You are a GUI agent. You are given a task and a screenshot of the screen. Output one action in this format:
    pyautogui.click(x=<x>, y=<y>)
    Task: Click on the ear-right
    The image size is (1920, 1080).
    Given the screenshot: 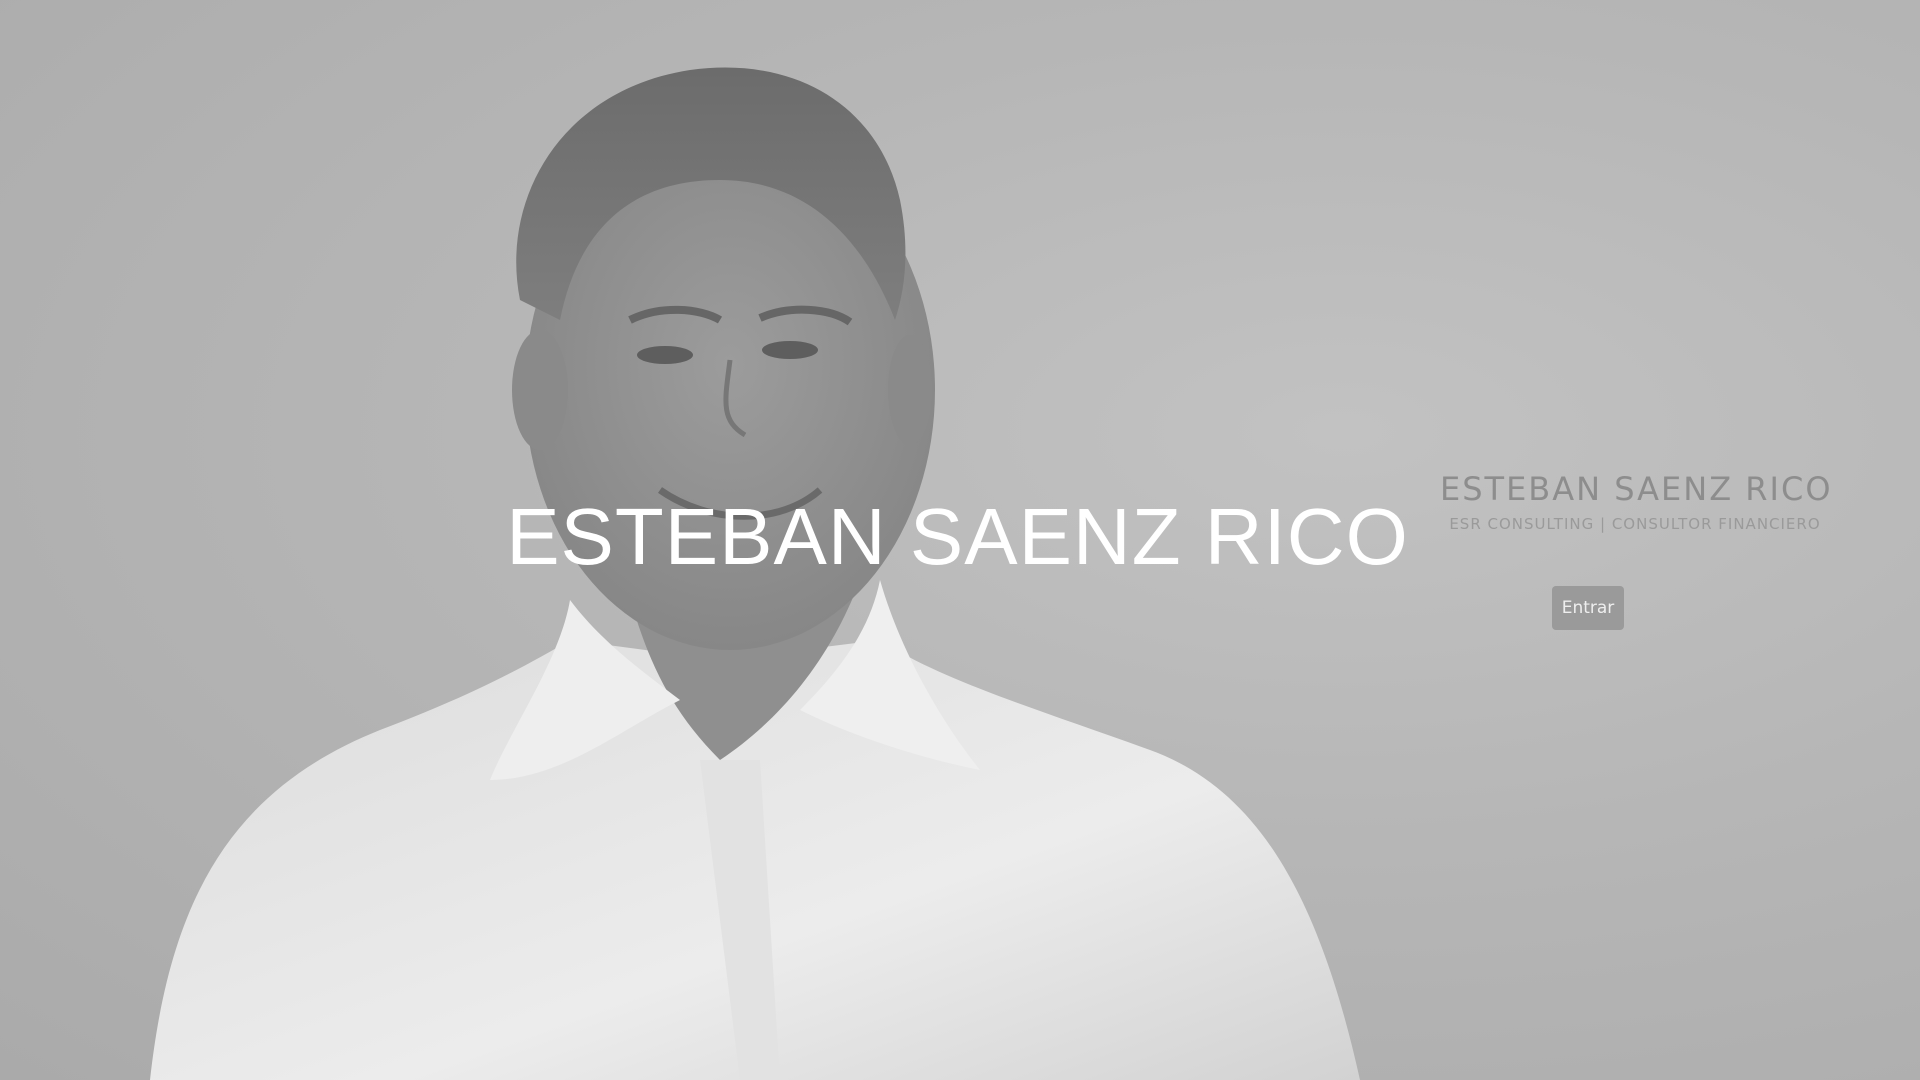 What is the action you would take?
    pyautogui.click(x=910, y=390)
    